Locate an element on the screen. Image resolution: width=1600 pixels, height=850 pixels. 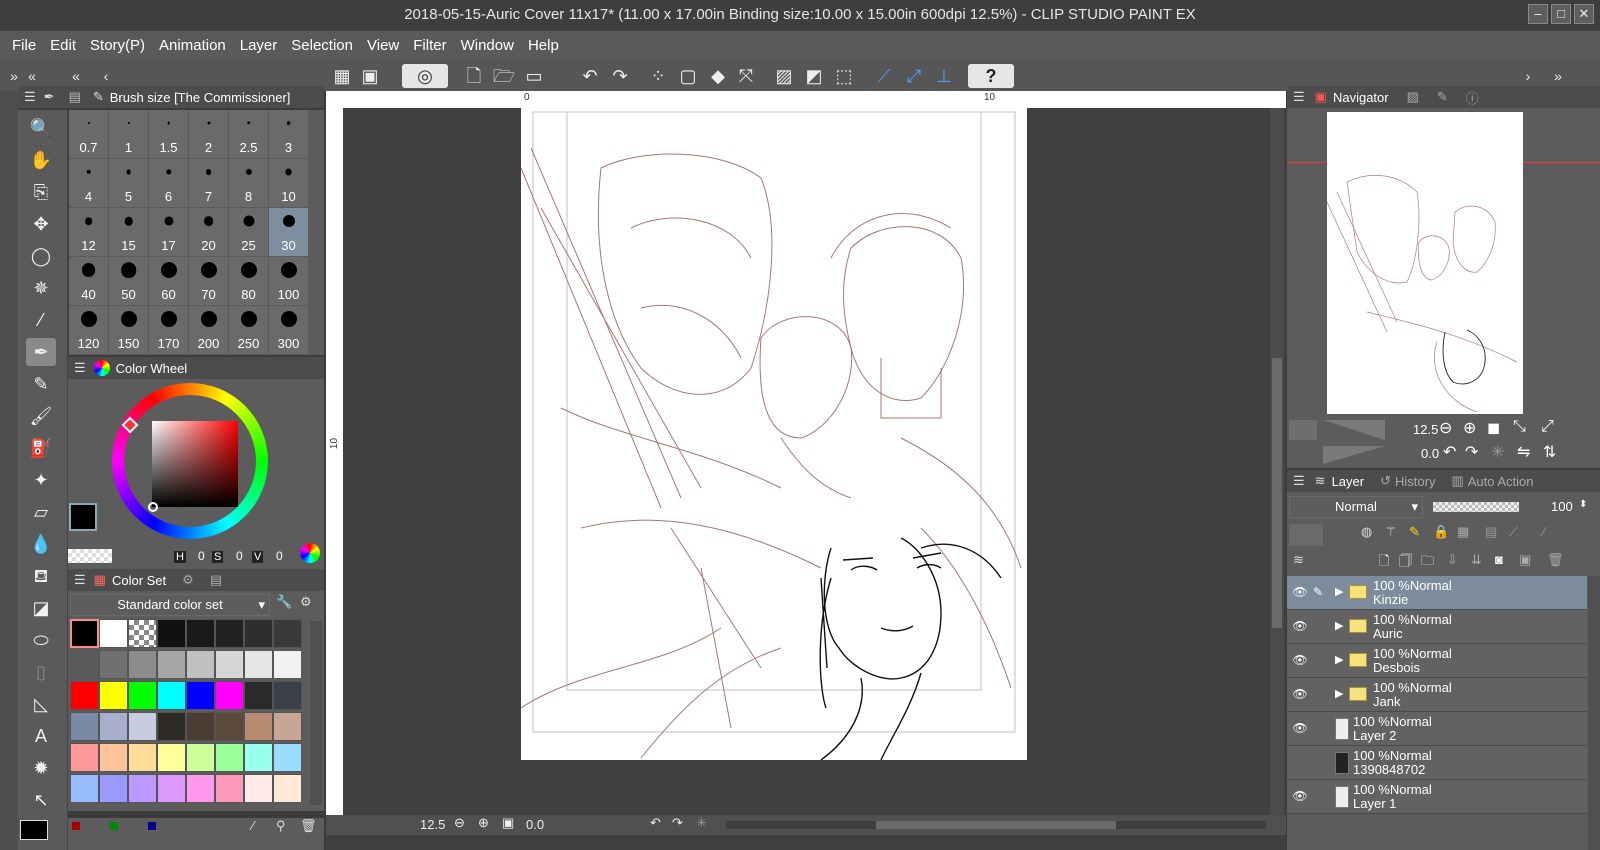
brush-size-cell: 60 is located at coordinates (169, 281).